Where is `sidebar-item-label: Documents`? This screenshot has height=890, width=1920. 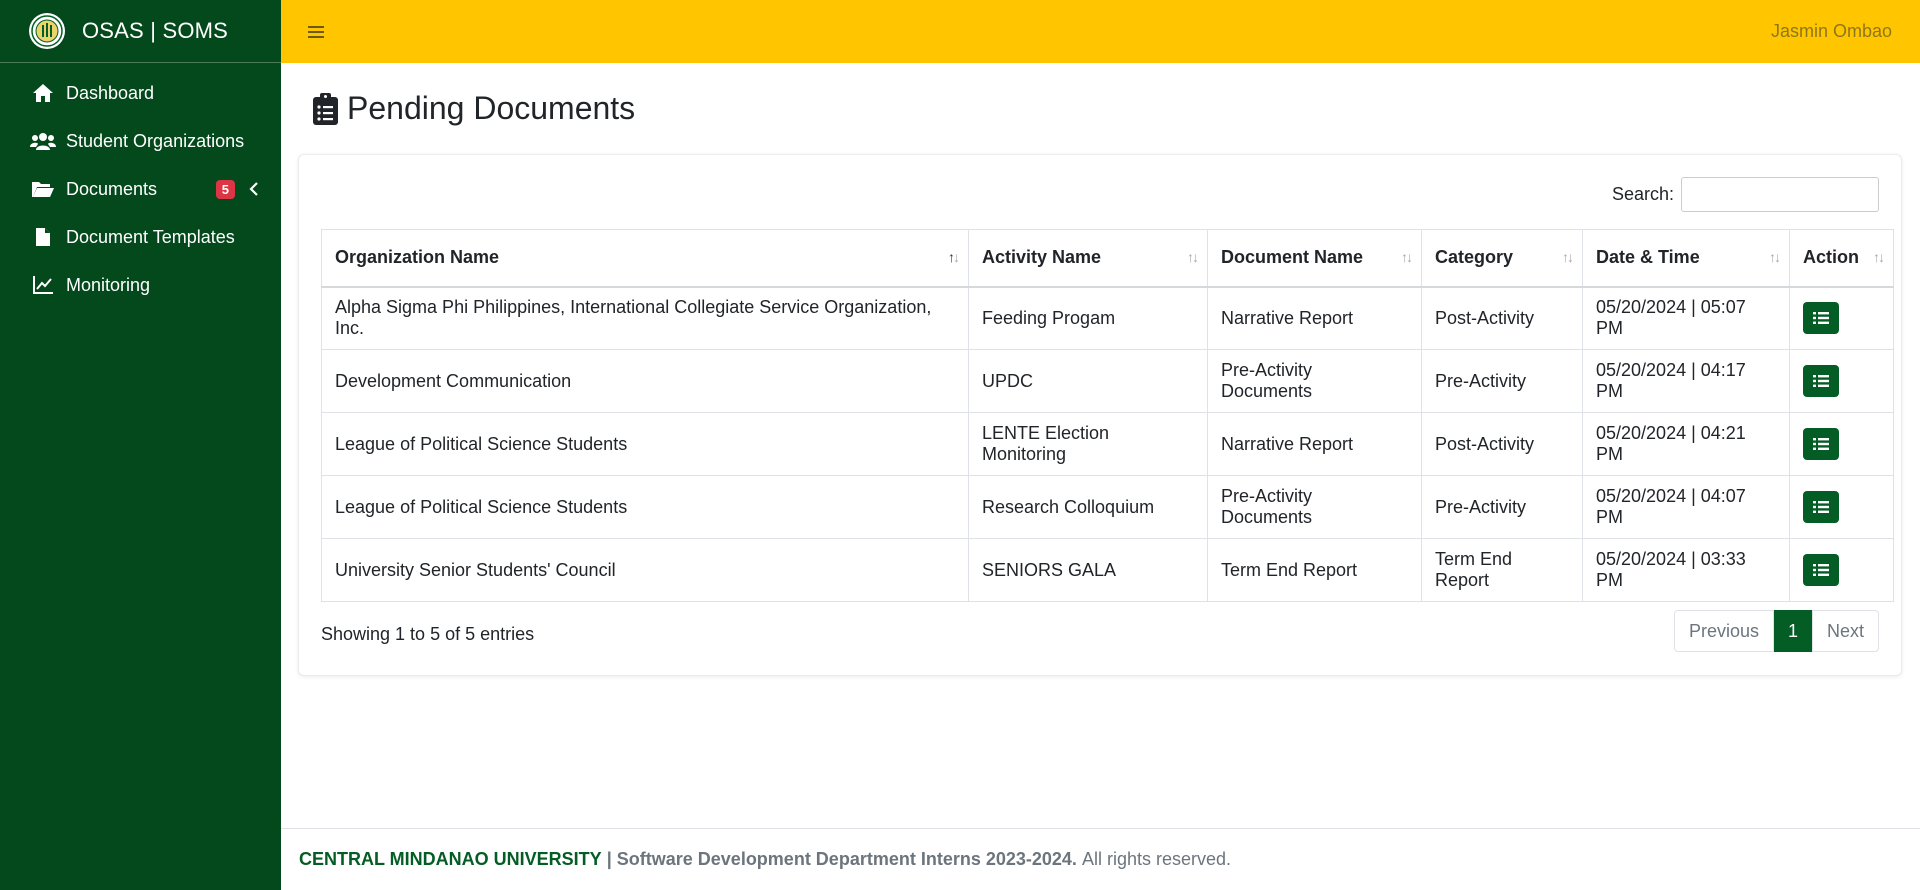 sidebar-item-label: Documents is located at coordinates (112, 188).